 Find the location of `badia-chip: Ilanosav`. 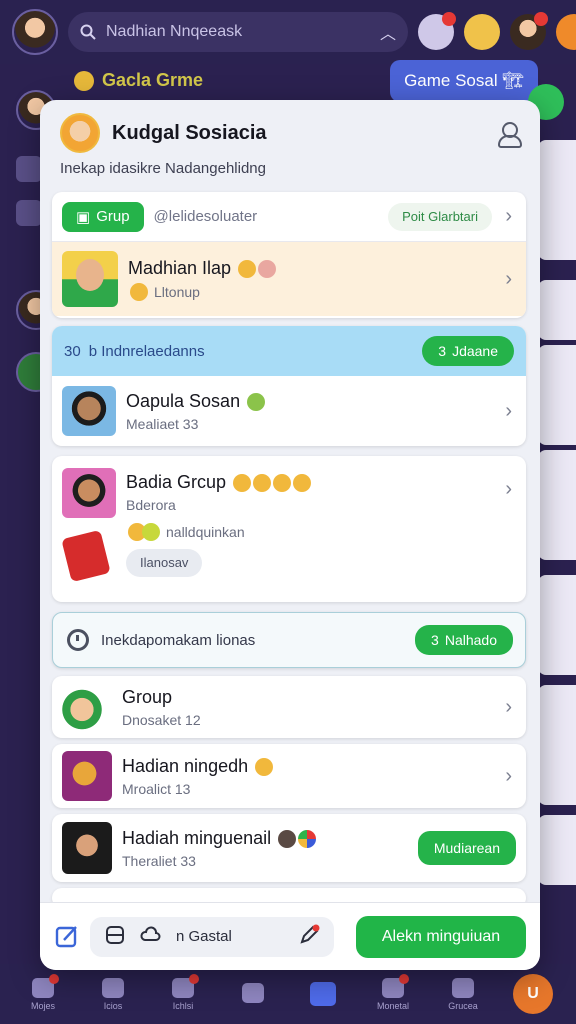

badia-chip: Ilanosav is located at coordinates (164, 563).